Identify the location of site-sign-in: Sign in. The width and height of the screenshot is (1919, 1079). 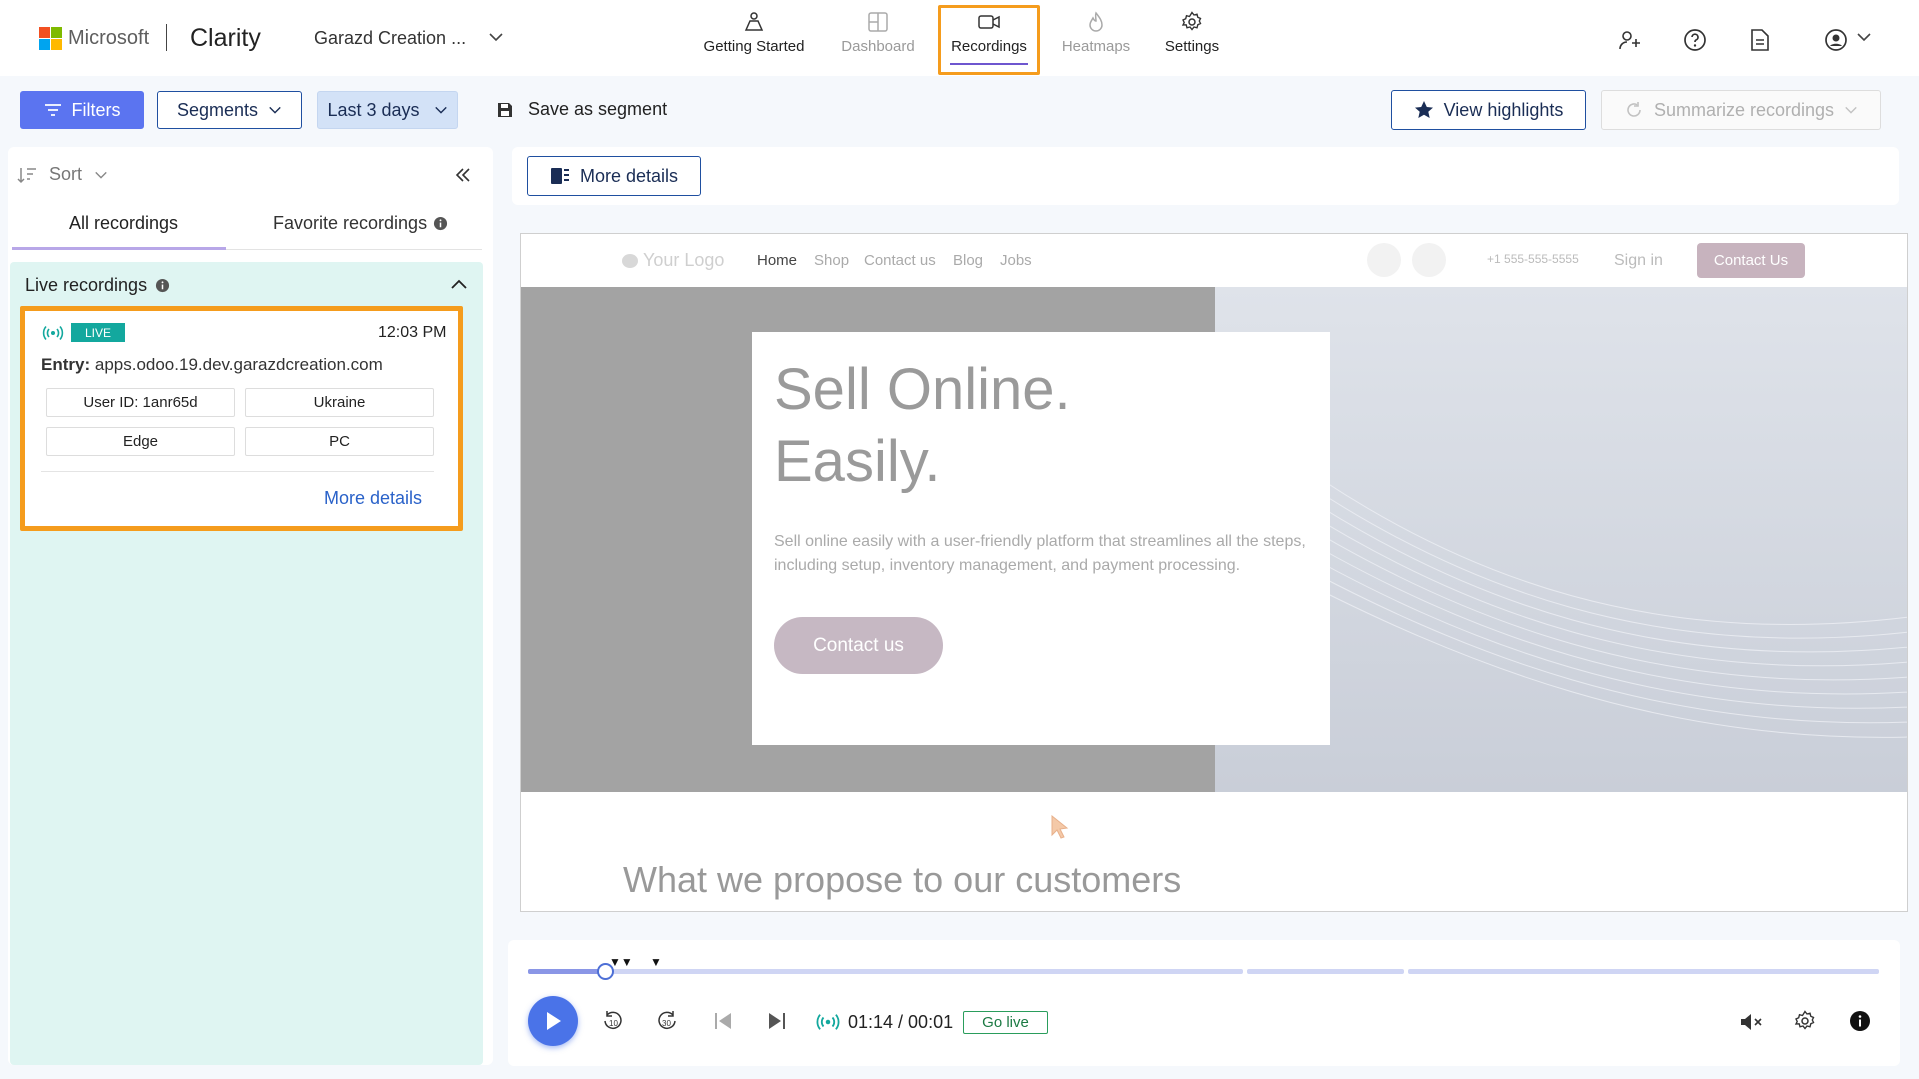
(1638, 260).